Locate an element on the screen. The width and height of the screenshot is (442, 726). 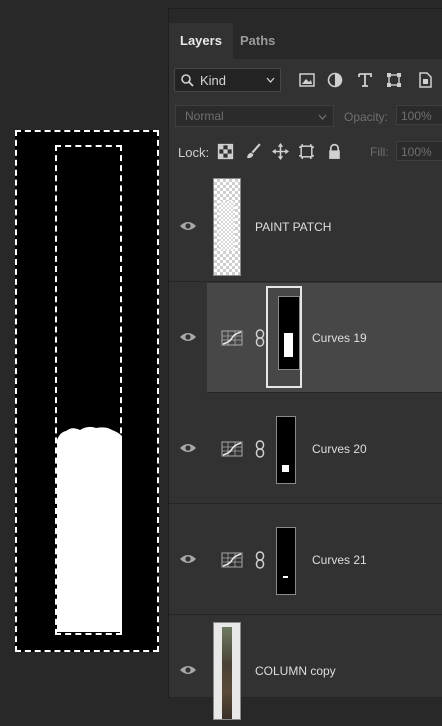
fill-field: 100% is located at coordinates (419, 151).